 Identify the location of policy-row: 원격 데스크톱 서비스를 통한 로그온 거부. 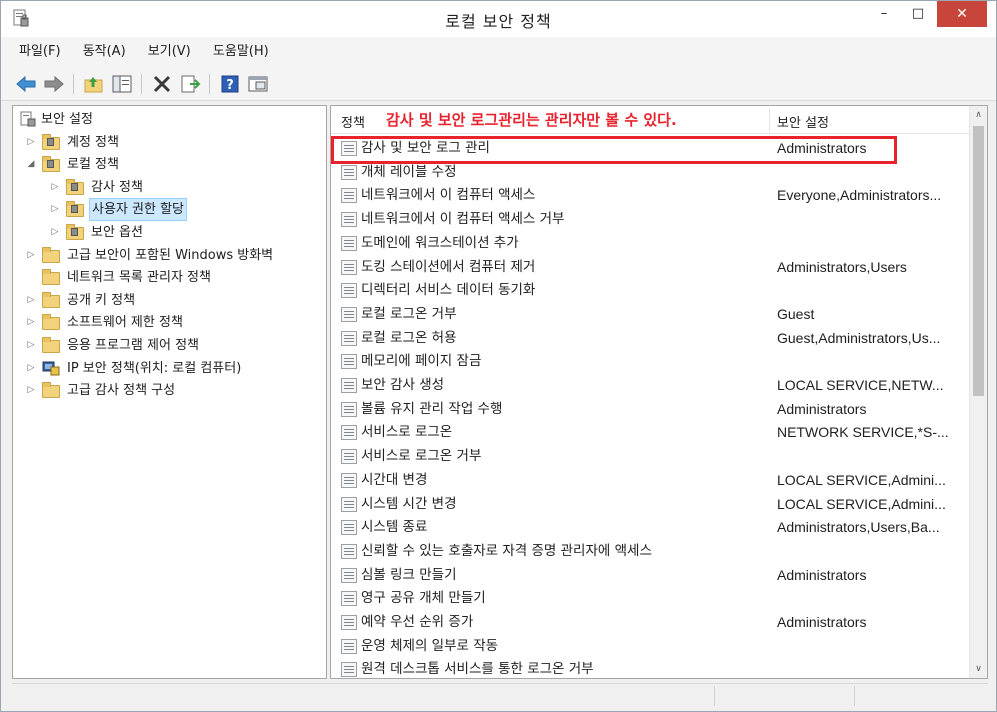
(651, 668).